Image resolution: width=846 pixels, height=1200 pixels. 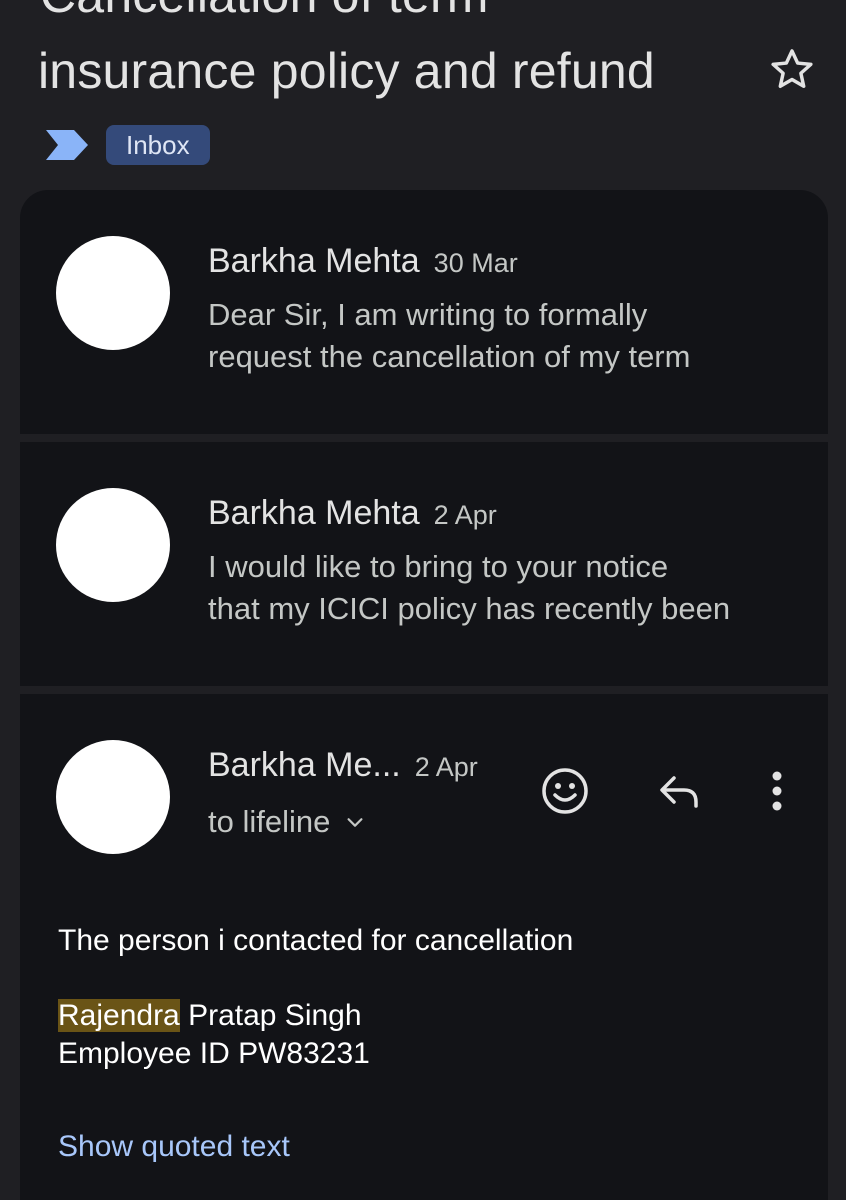 What do you see at coordinates (214, 1053) in the screenshot?
I see `message-body-line3: Employee ID PW83231` at bounding box center [214, 1053].